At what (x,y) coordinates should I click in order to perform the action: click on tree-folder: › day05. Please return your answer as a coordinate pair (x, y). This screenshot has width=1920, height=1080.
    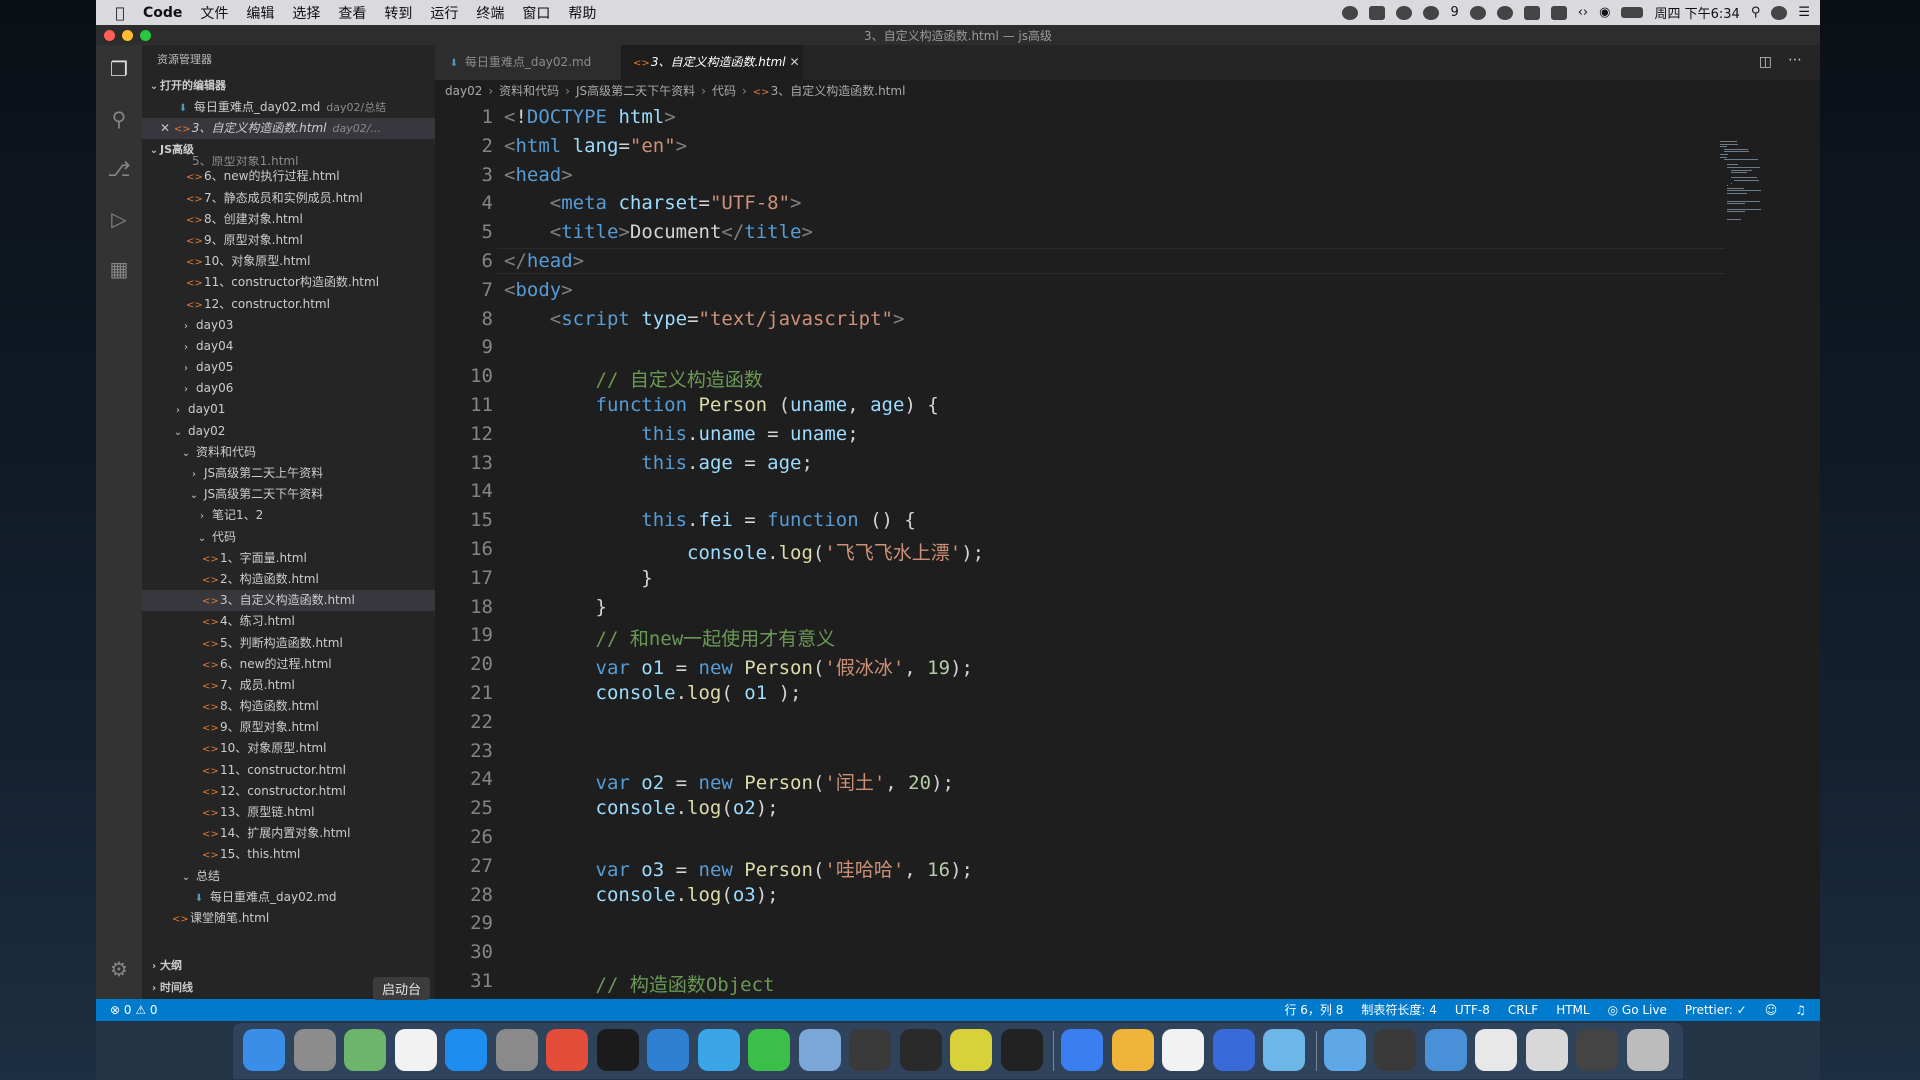
    Looking at the image, I should click on (288, 367).